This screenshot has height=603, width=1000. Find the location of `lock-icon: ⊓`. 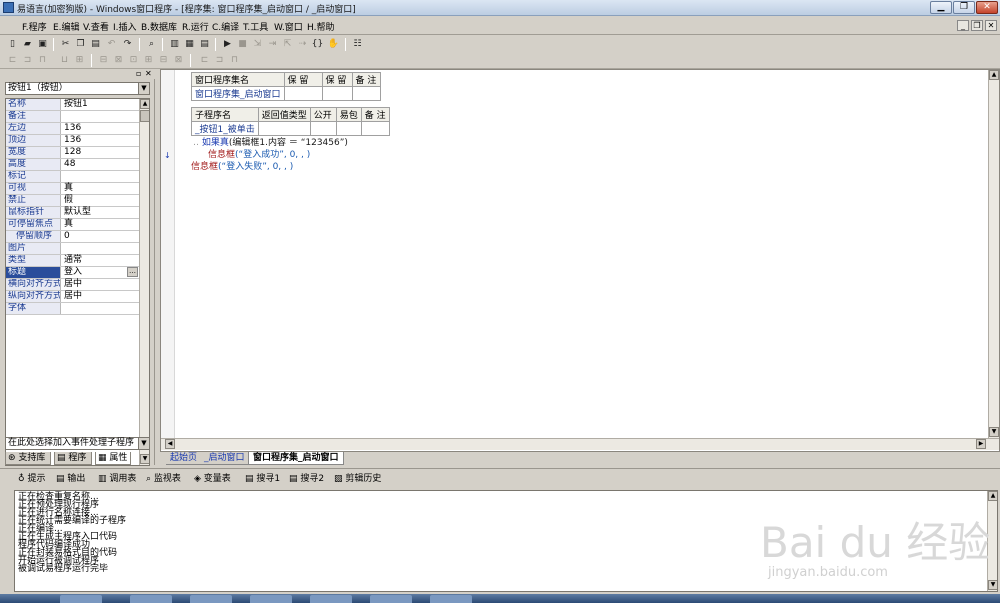

lock-icon: ⊓ is located at coordinates (234, 60).